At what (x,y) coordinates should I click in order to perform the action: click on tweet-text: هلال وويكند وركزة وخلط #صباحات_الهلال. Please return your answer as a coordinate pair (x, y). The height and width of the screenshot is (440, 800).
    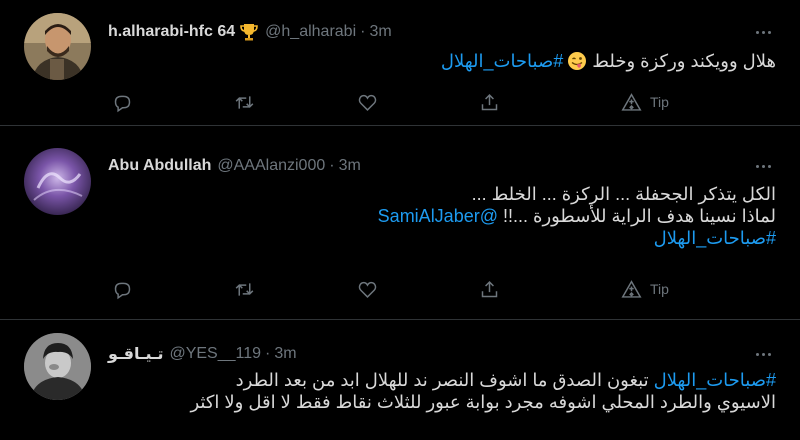
    Looking at the image, I should click on (442, 61).